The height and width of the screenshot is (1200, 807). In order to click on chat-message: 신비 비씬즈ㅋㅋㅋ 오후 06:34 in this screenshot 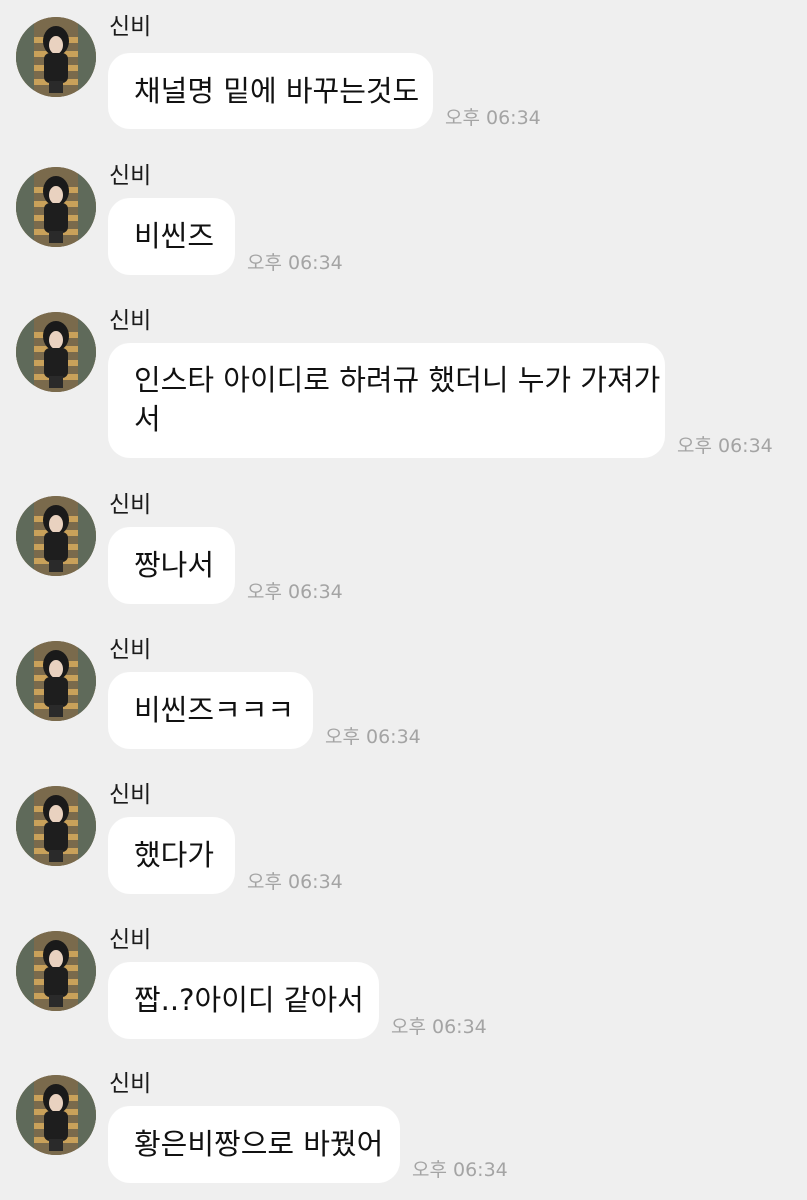, I will do `click(403, 689)`.